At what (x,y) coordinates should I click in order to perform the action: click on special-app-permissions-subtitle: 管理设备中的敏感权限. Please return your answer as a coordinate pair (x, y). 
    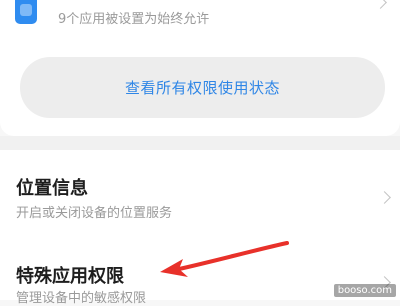
    Looking at the image, I should click on (81, 298).